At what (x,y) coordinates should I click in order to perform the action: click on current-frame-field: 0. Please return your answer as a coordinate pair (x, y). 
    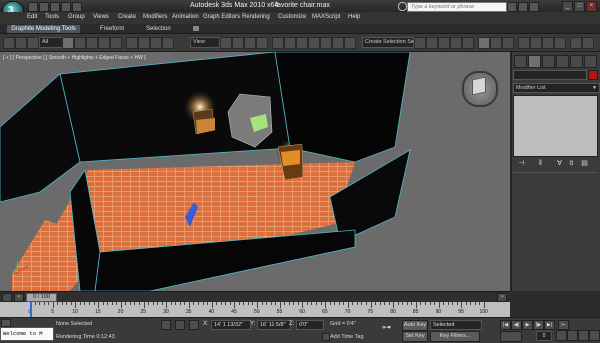
    Looking at the image, I should click on (544, 336).